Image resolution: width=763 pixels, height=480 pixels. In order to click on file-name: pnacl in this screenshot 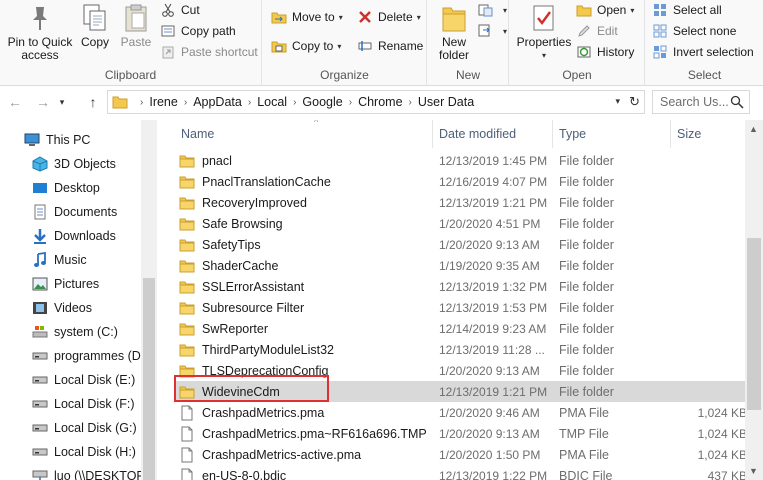, I will do `click(217, 160)`.